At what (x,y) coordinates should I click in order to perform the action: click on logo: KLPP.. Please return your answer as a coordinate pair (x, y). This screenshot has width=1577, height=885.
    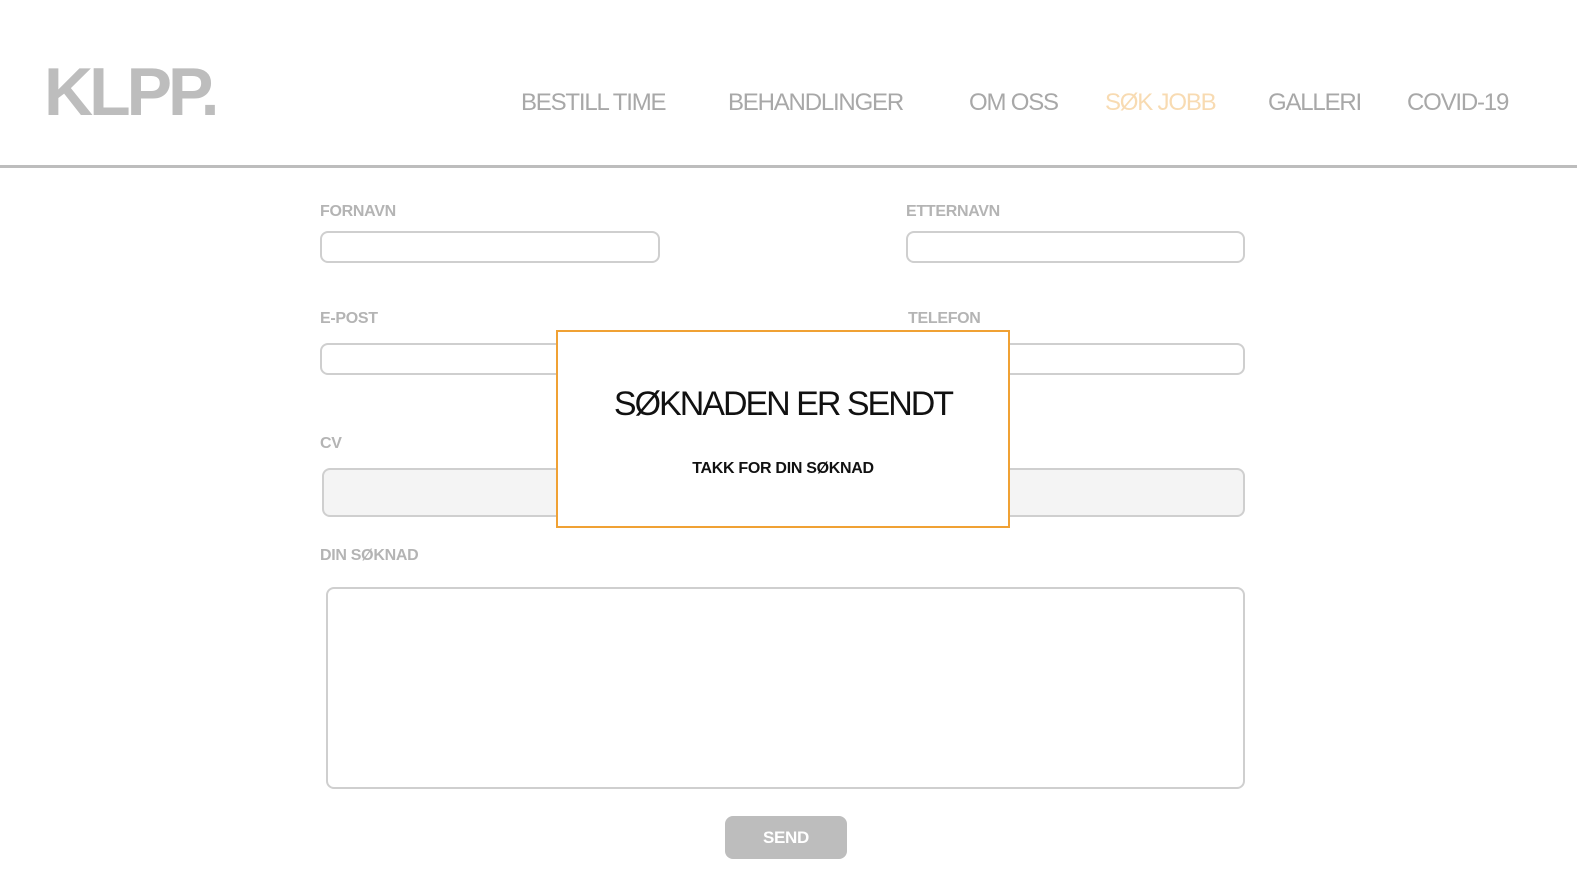
    Looking at the image, I should click on (131, 92).